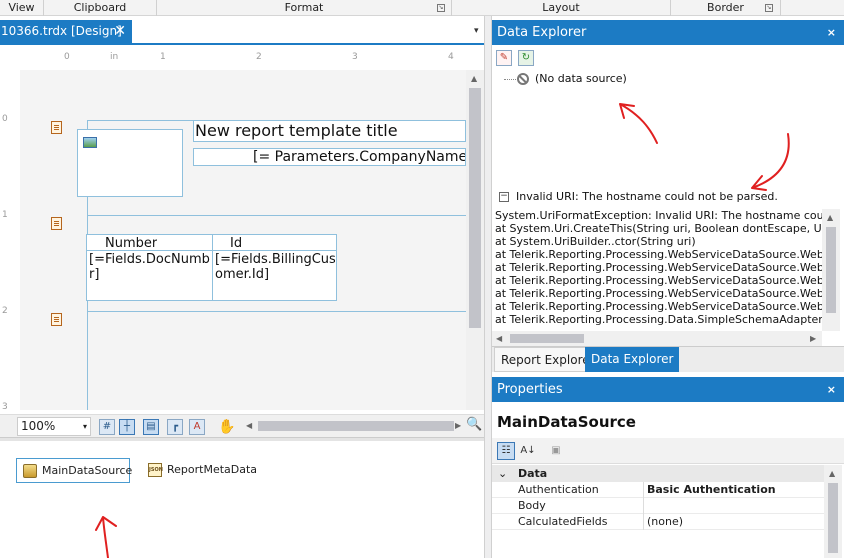 The image size is (844, 558). Describe the element at coordinates (304, 8) in the screenshot. I see `ribbon-group-format: Format ↘` at that location.